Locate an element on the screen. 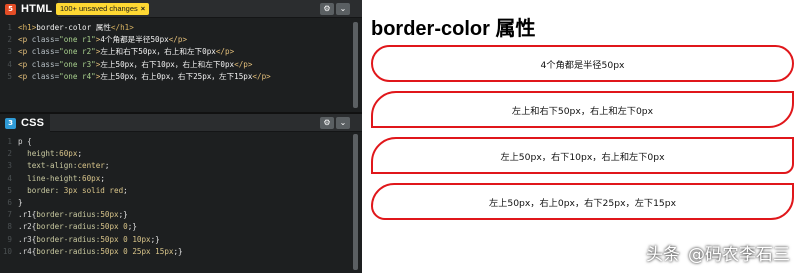 The height and width of the screenshot is (273, 800). code-token: p { is located at coordinates (25, 141).